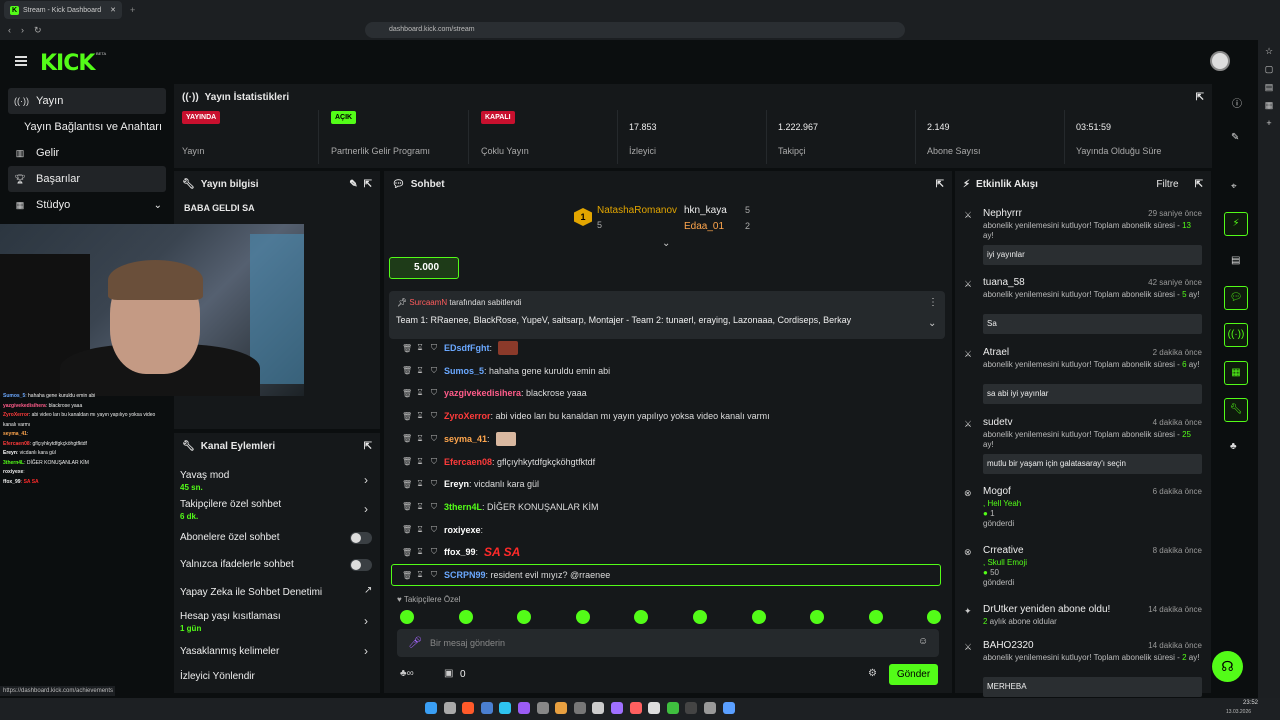 The image size is (1280, 720). Describe the element at coordinates (1236, 335) in the screenshot. I see `broadcast-widget-button: ((·))` at that location.